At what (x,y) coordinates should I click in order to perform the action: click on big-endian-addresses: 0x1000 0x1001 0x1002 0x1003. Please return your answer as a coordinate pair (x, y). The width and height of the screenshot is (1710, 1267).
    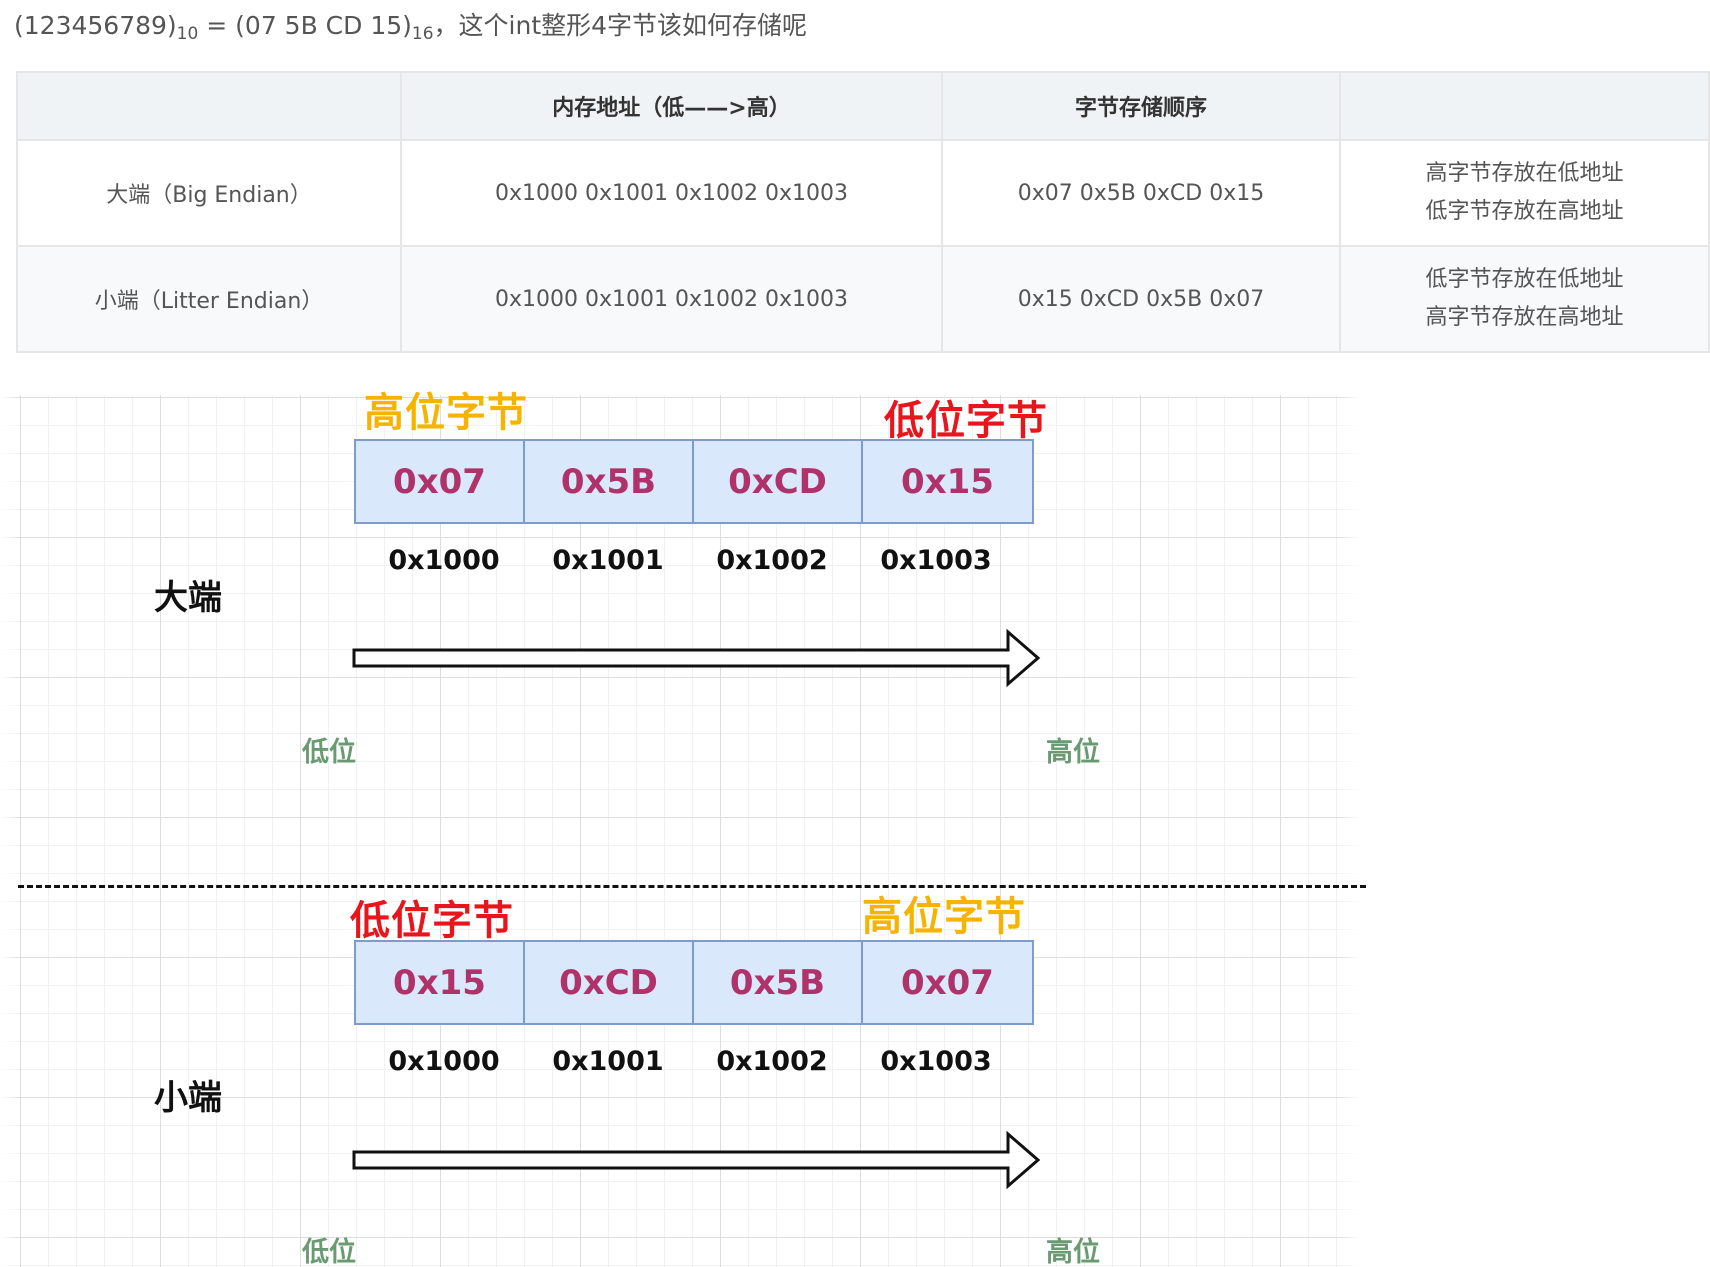
    Looking at the image, I should click on (690, 560).